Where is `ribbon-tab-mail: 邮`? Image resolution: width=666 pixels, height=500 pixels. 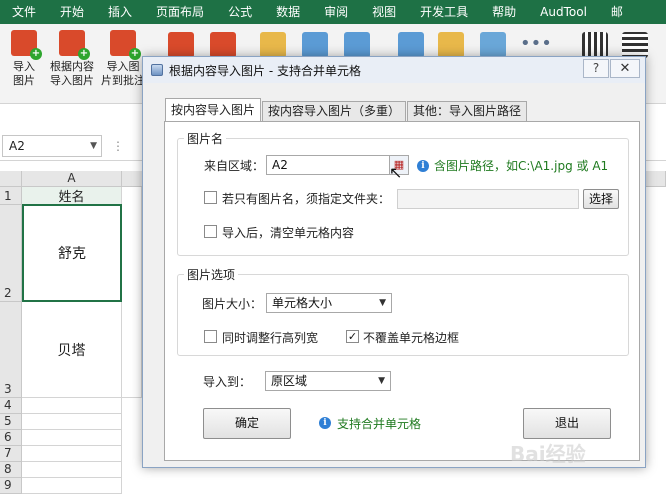
ribbon-tab-mail: 邮 is located at coordinates (617, 12).